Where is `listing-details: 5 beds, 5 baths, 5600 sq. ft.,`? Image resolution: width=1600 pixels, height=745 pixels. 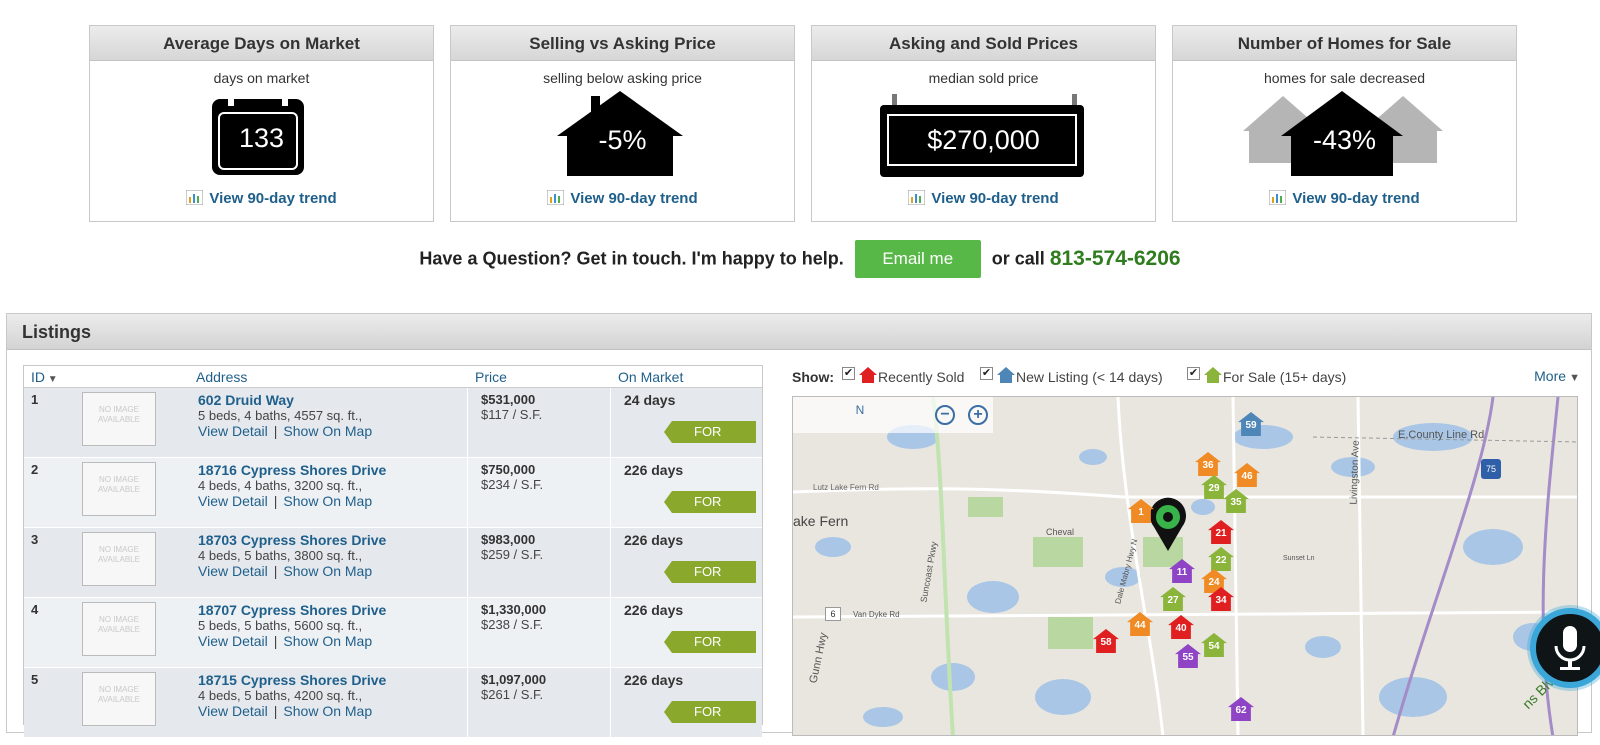 listing-details: 5 beds, 5 baths, 5600 sq. ft., is located at coordinates (280, 625).